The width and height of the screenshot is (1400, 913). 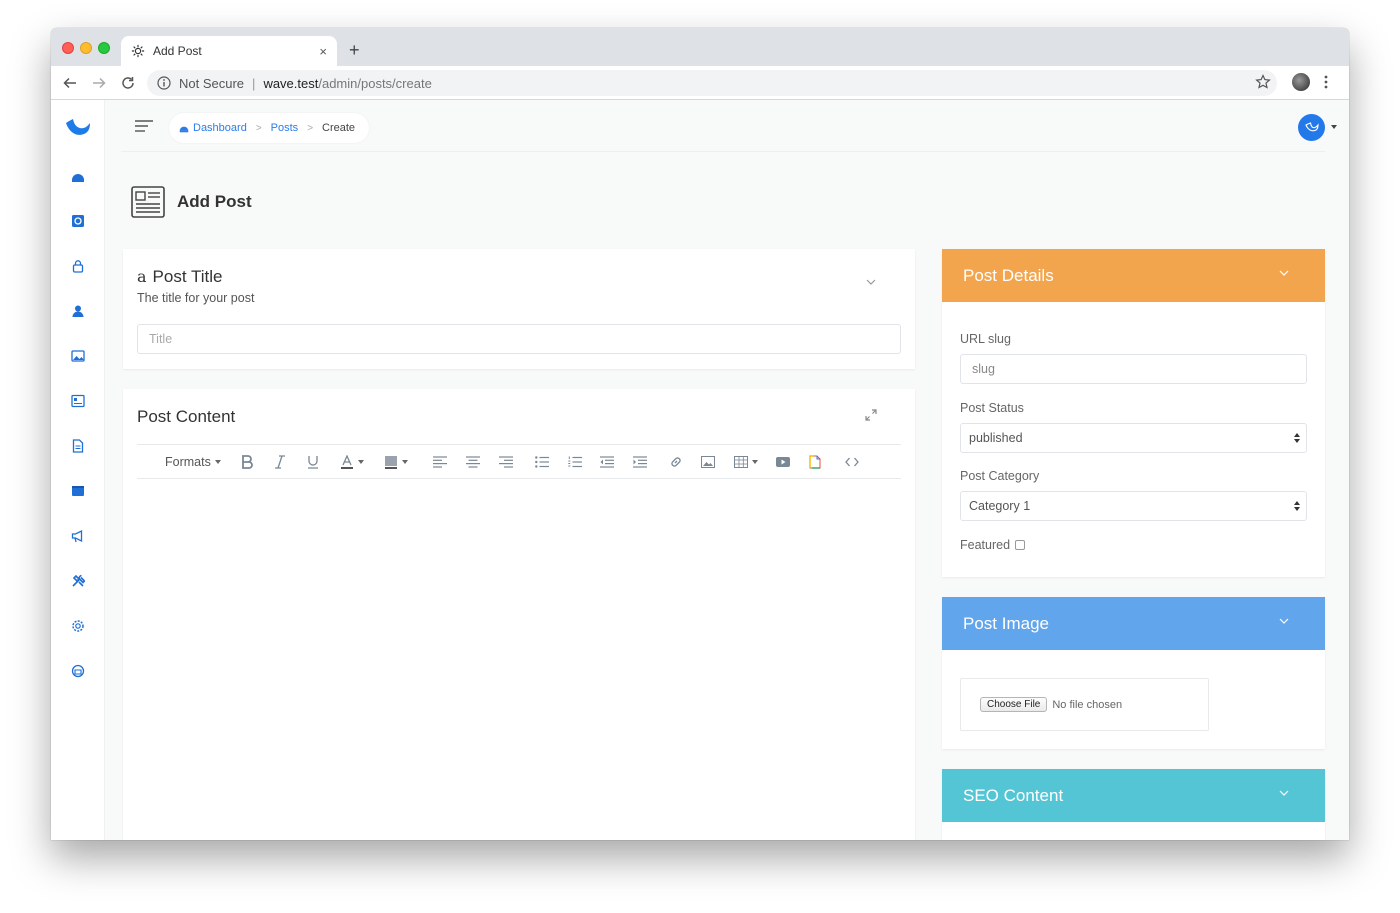 What do you see at coordinates (78, 311) in the screenshot?
I see `sidebar-item-users` at bounding box center [78, 311].